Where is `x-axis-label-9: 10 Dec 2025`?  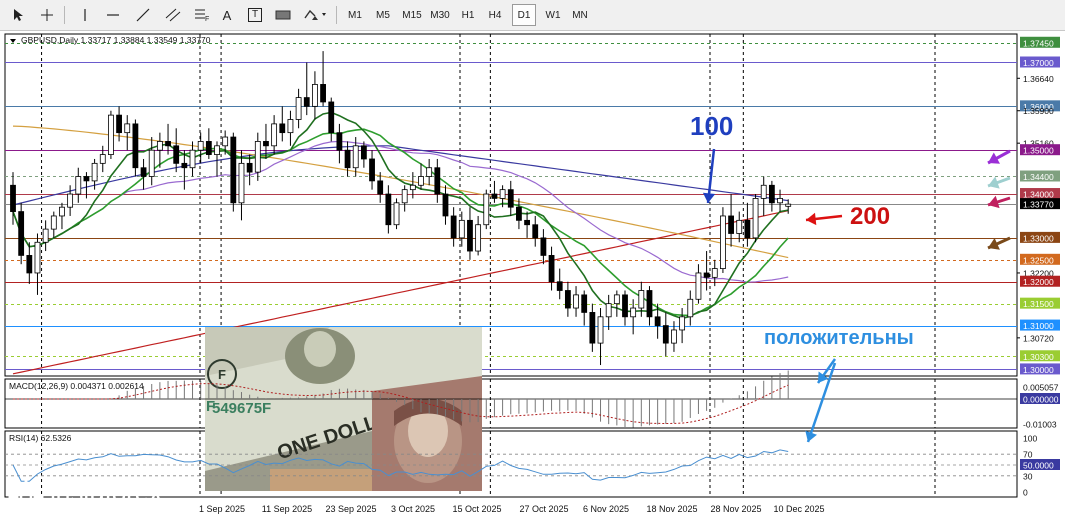 x-axis-label-9: 10 Dec 2025 is located at coordinates (798, 509).